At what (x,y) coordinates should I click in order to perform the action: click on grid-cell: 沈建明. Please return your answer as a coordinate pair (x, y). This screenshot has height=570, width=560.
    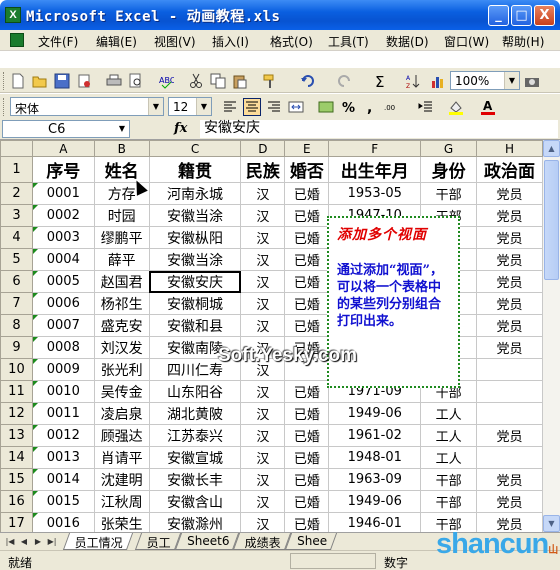
    Looking at the image, I should click on (121, 479).